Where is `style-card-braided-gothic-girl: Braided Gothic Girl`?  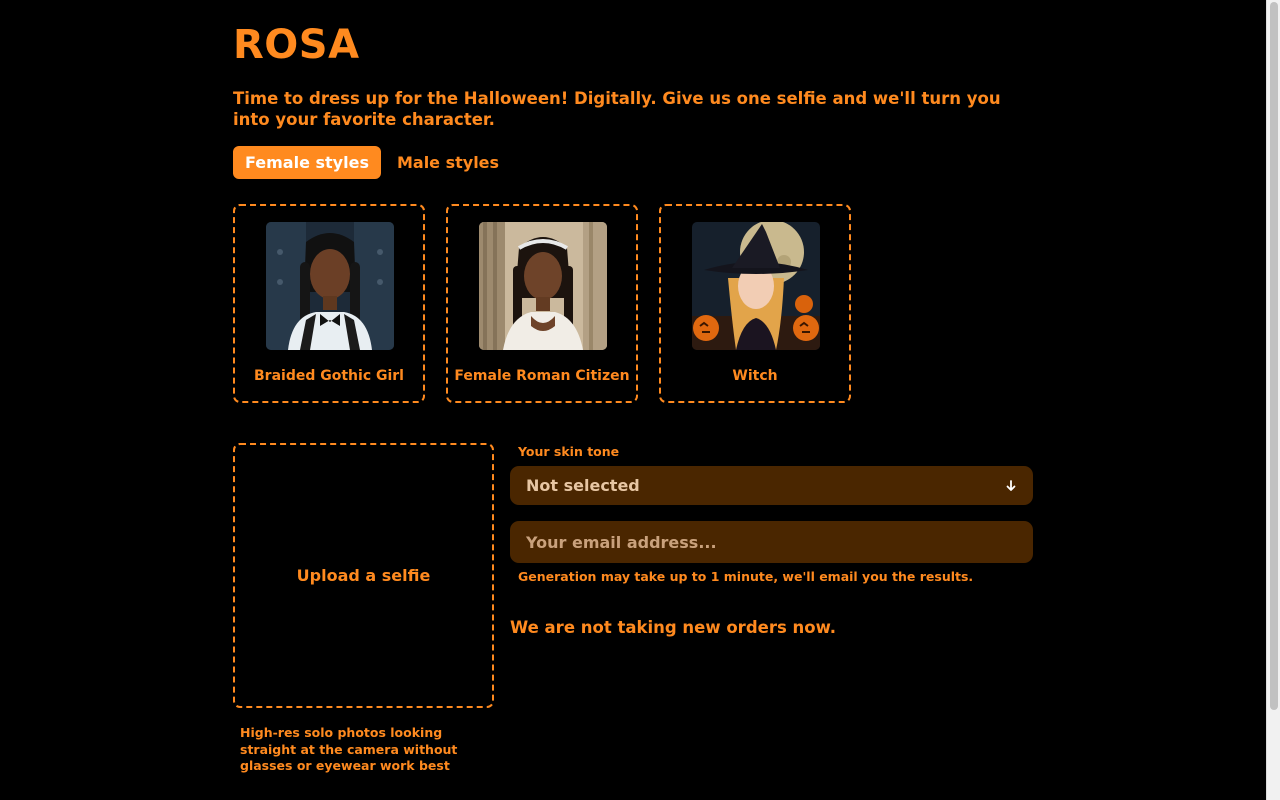 style-card-braided-gothic-girl: Braided Gothic Girl is located at coordinates (329, 303).